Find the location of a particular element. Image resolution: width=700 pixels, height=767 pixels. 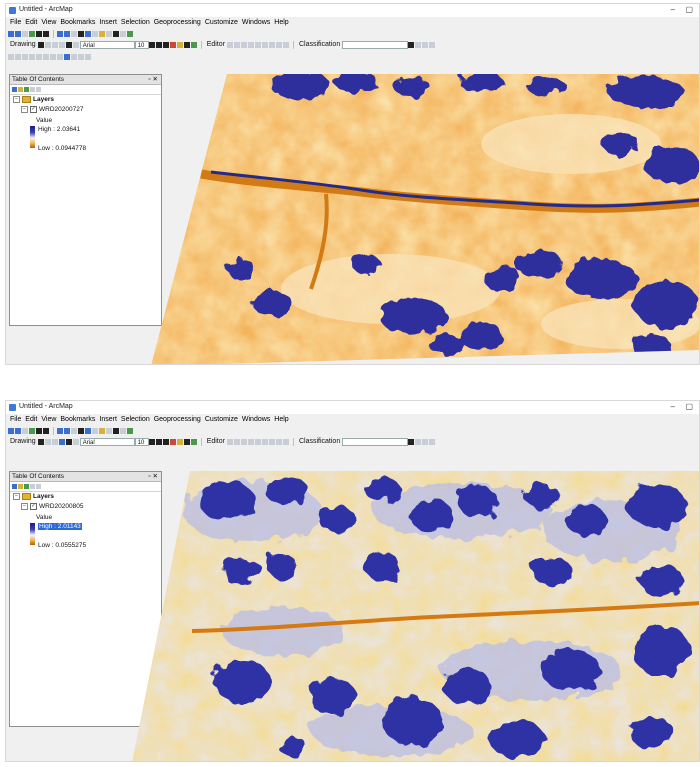

create-features-icon is located at coordinates (285, 45).